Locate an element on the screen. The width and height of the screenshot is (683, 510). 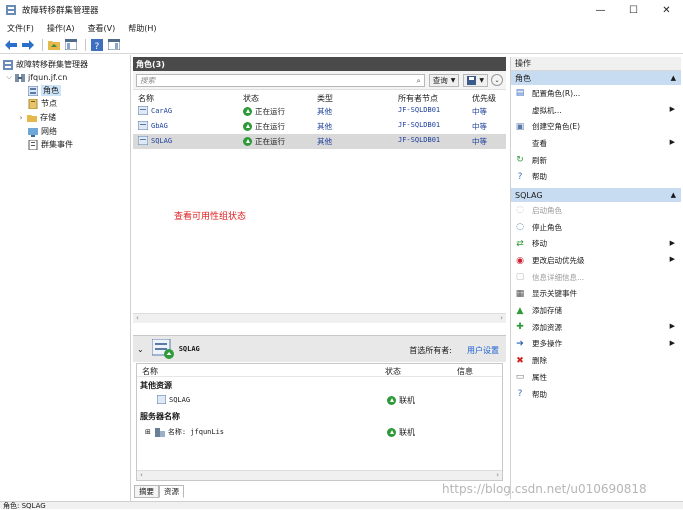
table-row: GbAG 正在运行 其他 JF-SQLDB01 中等 is located at coordinates (319, 126).